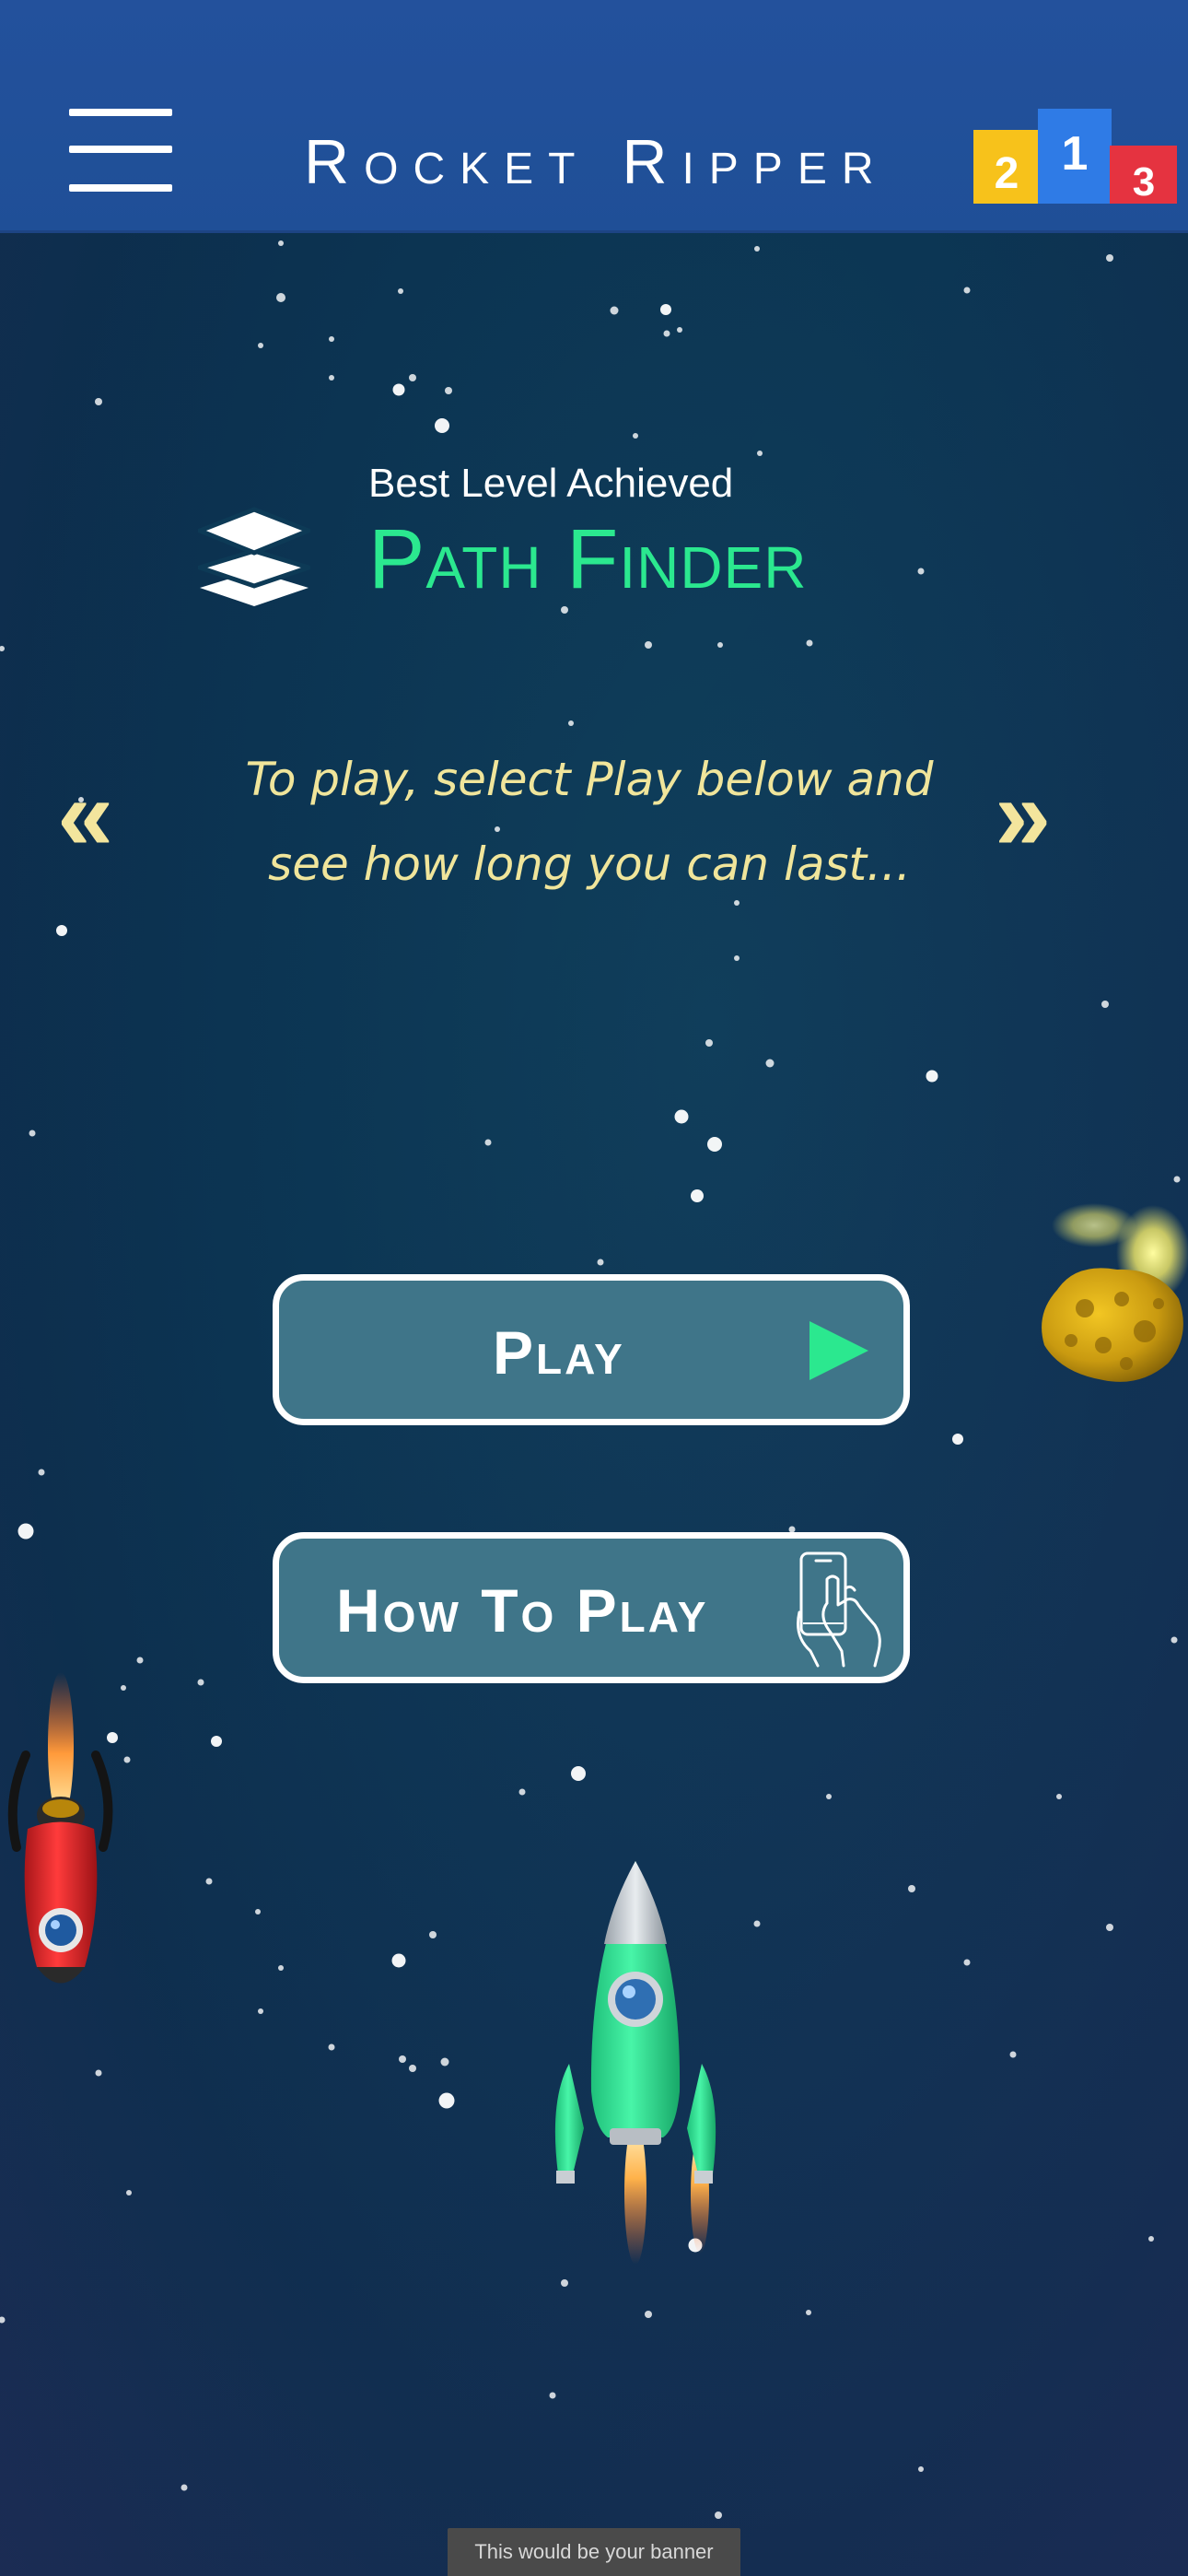  Describe the element at coordinates (588, 559) in the screenshot. I see `best-level-name: Path Finder` at that location.